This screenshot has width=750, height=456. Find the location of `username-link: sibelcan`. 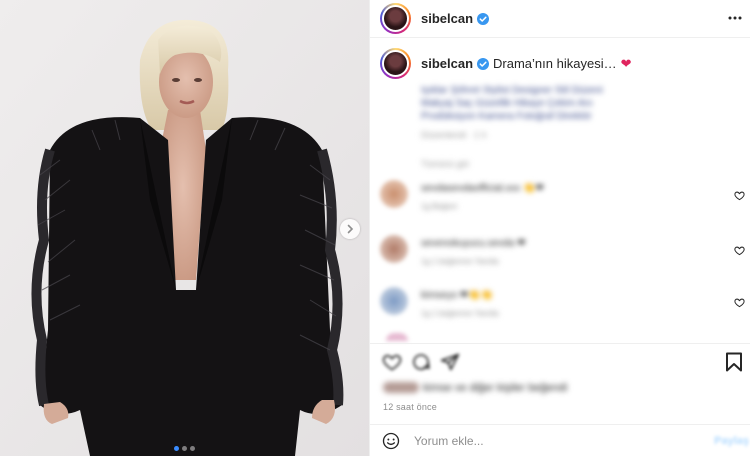

username-link: sibelcan is located at coordinates (455, 18).